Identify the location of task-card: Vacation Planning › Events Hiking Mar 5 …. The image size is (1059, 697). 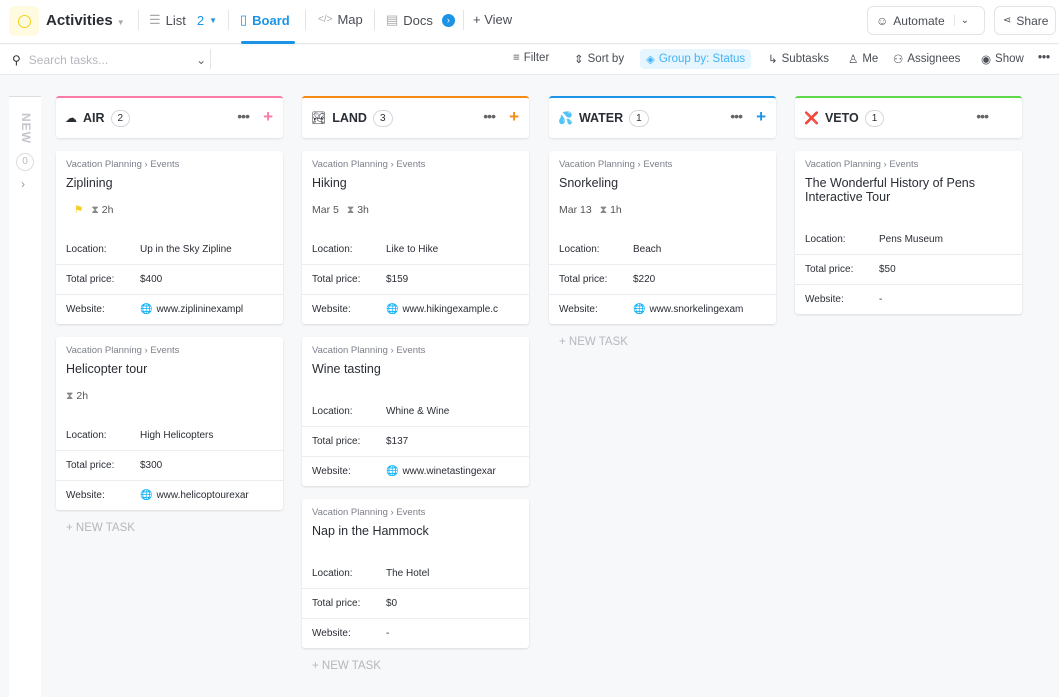
(415, 237).